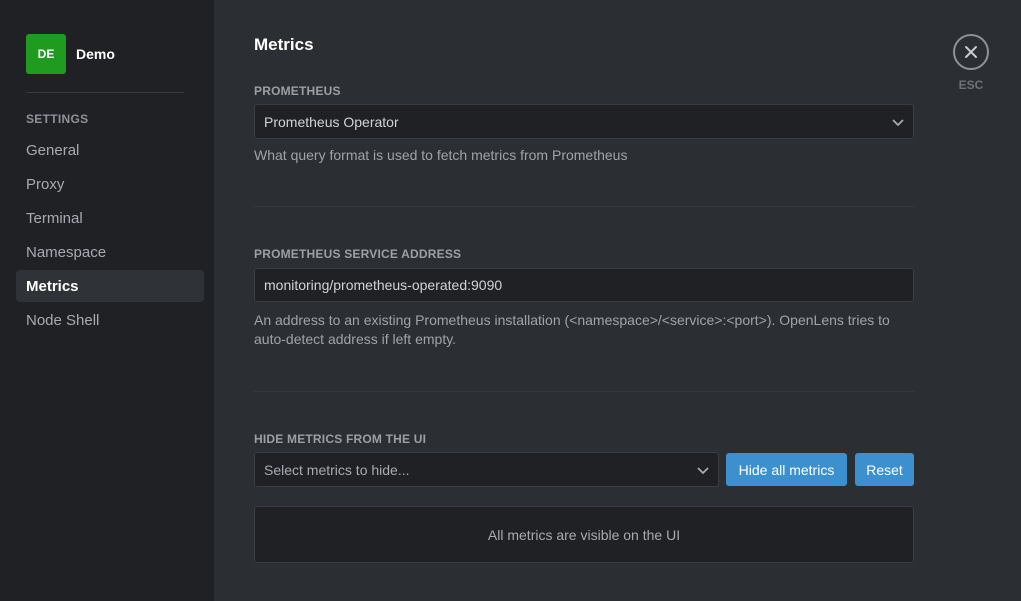  I want to click on empty-state-message: All metrics are visible on the UI, so click(584, 534).